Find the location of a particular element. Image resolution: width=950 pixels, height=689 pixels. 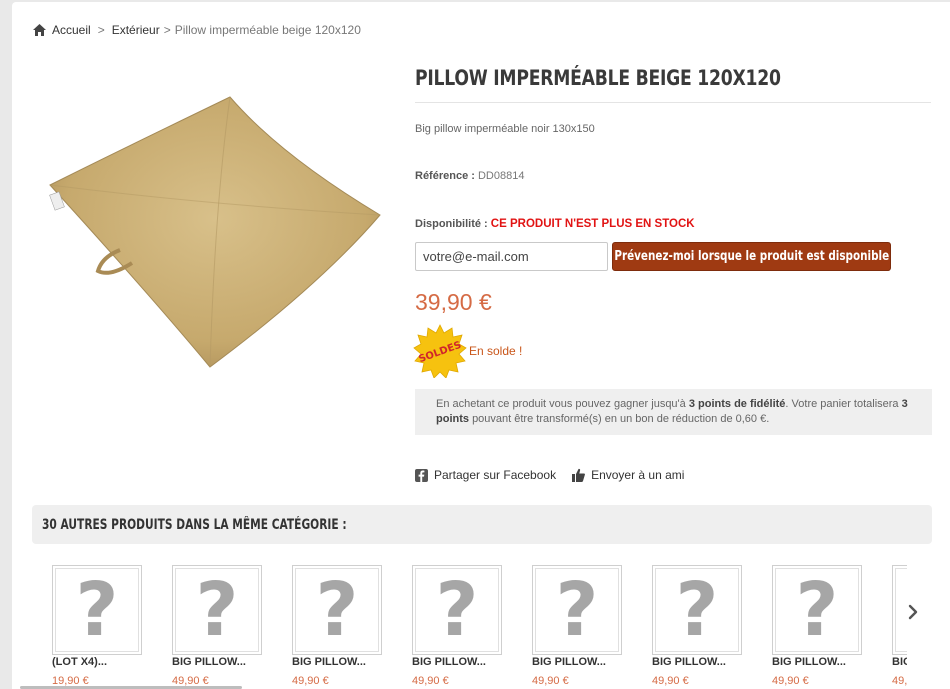

loyalty-text-2: . Votre panier totalisera is located at coordinates (842, 404).